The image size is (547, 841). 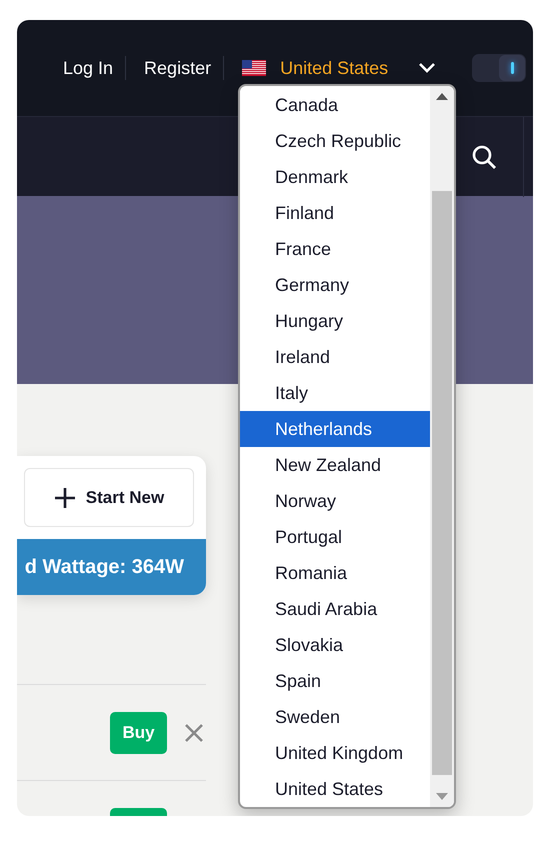 I want to click on country-option: Germany, so click(x=335, y=285).